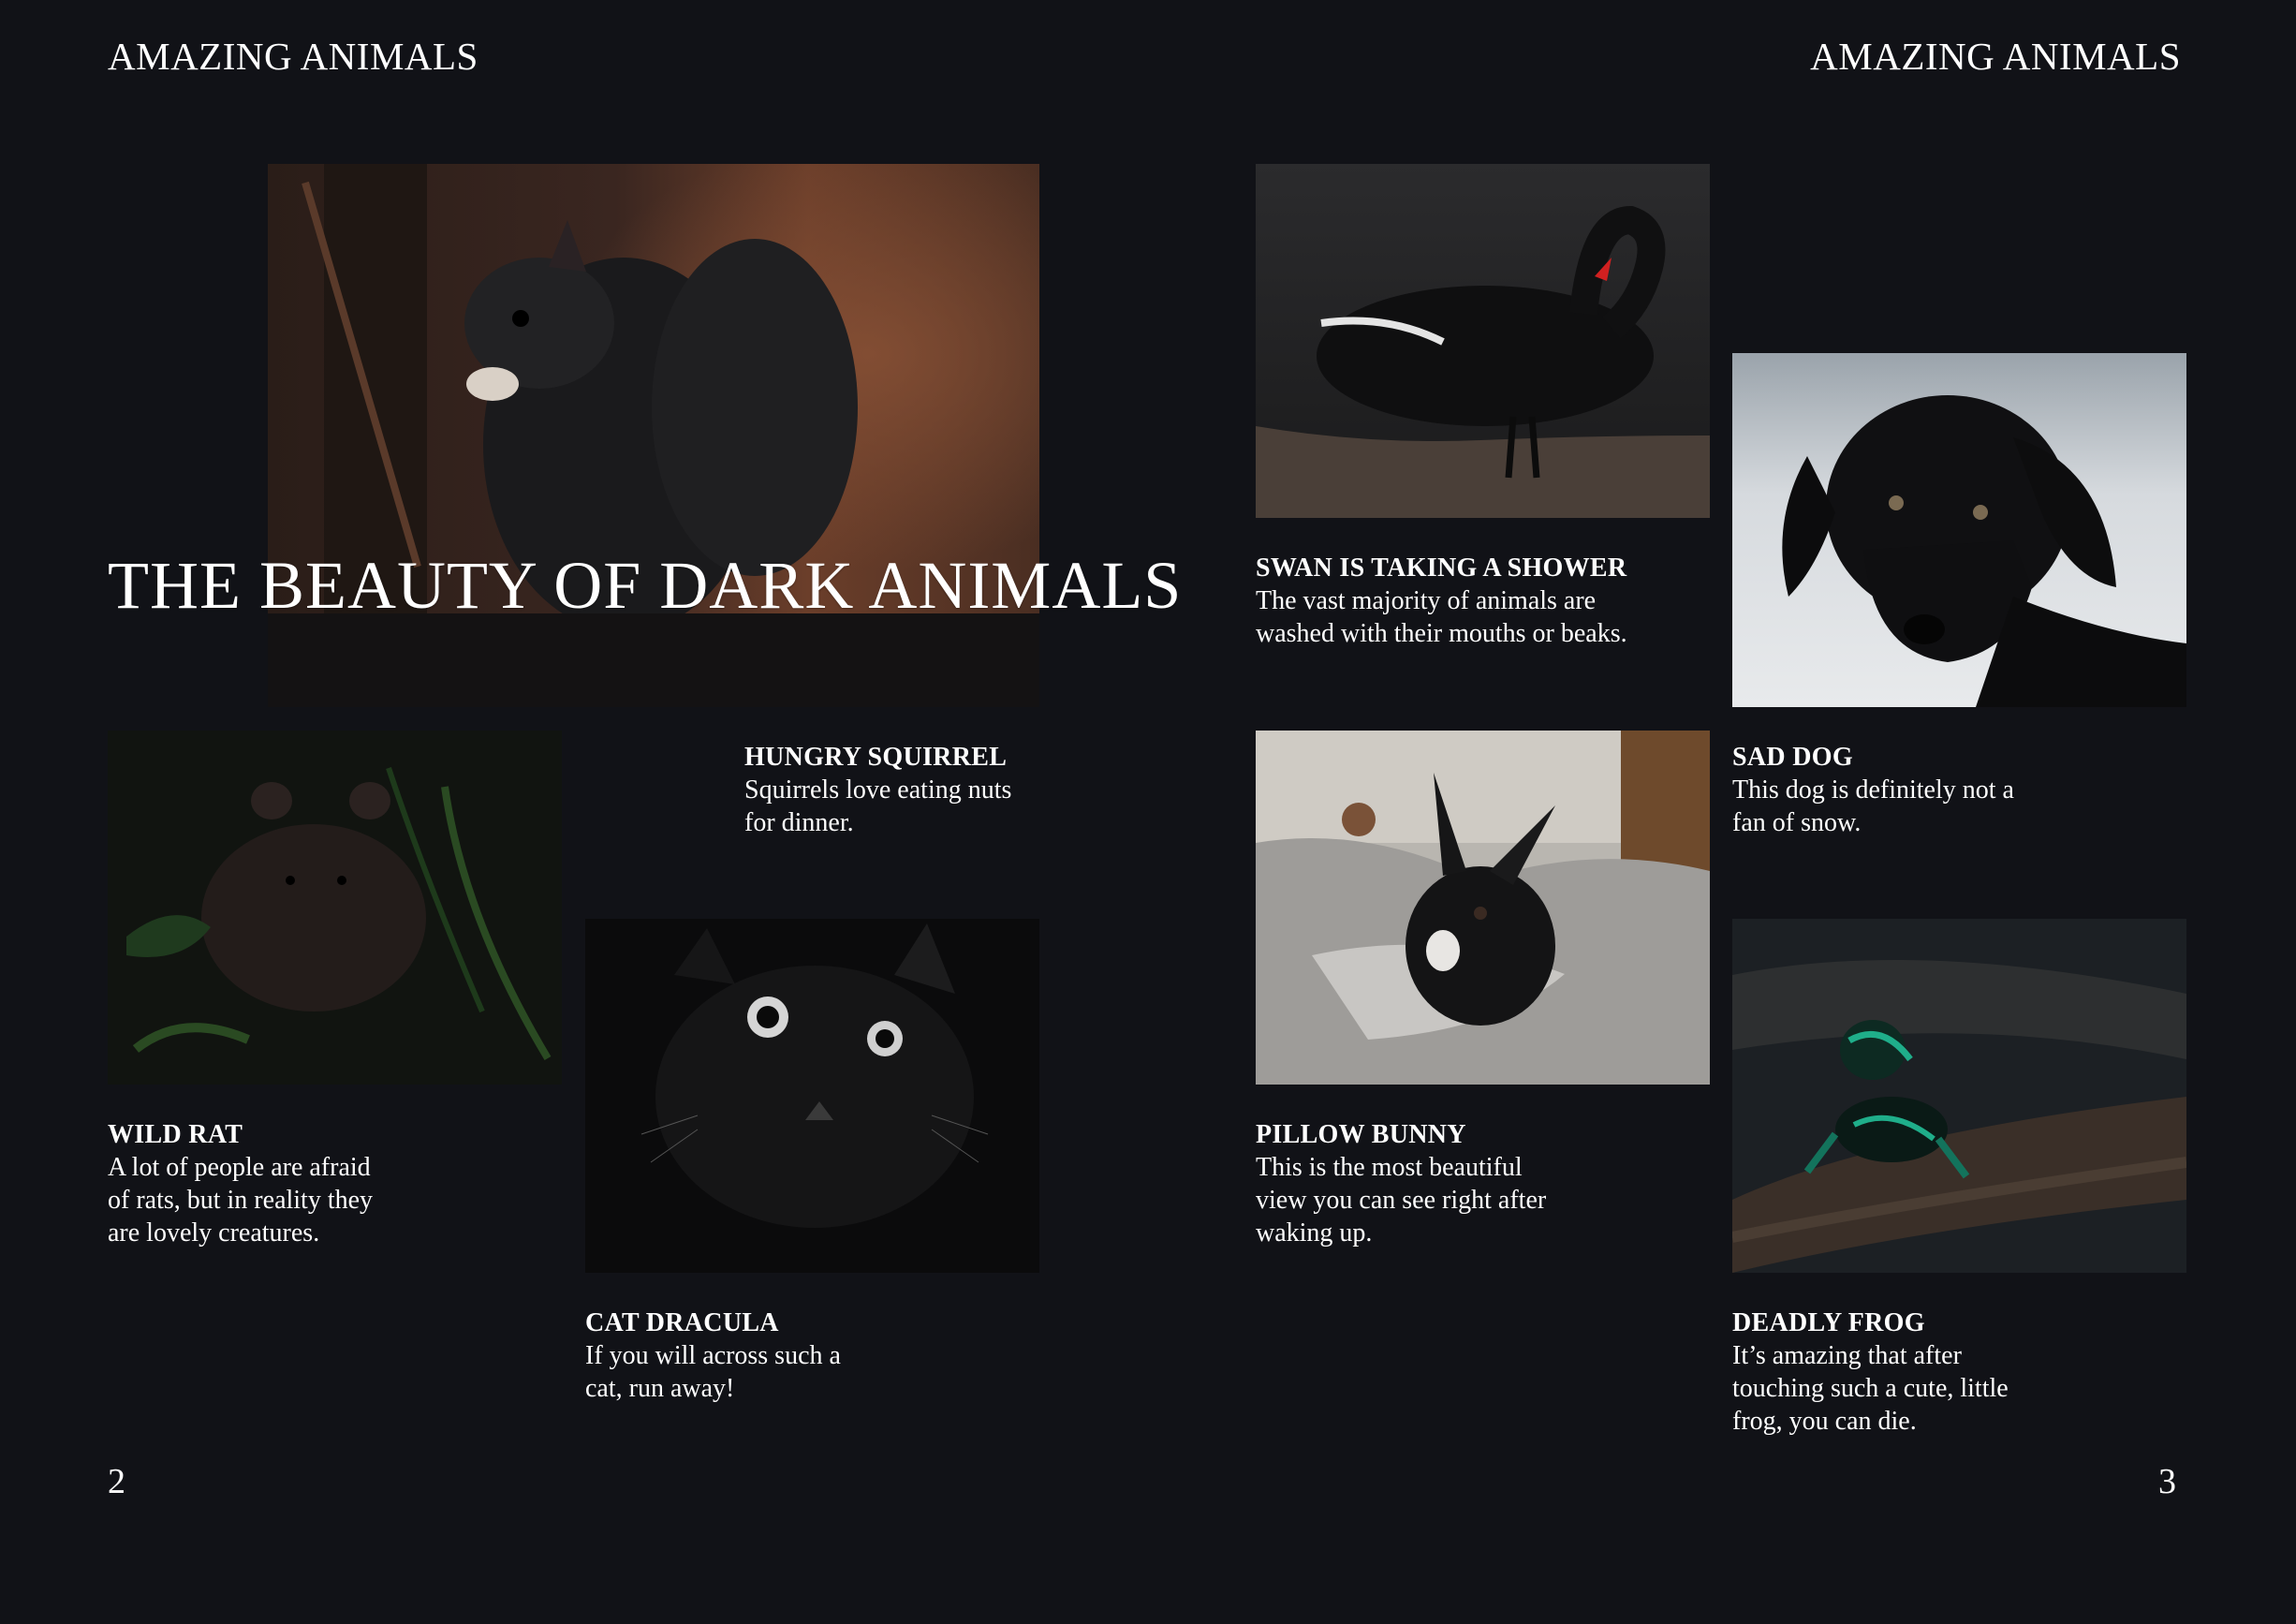 Image resolution: width=2296 pixels, height=1624 pixels. Describe the element at coordinates (175, 1134) in the screenshot. I see `rat-caption-title: WILD RAT` at that location.